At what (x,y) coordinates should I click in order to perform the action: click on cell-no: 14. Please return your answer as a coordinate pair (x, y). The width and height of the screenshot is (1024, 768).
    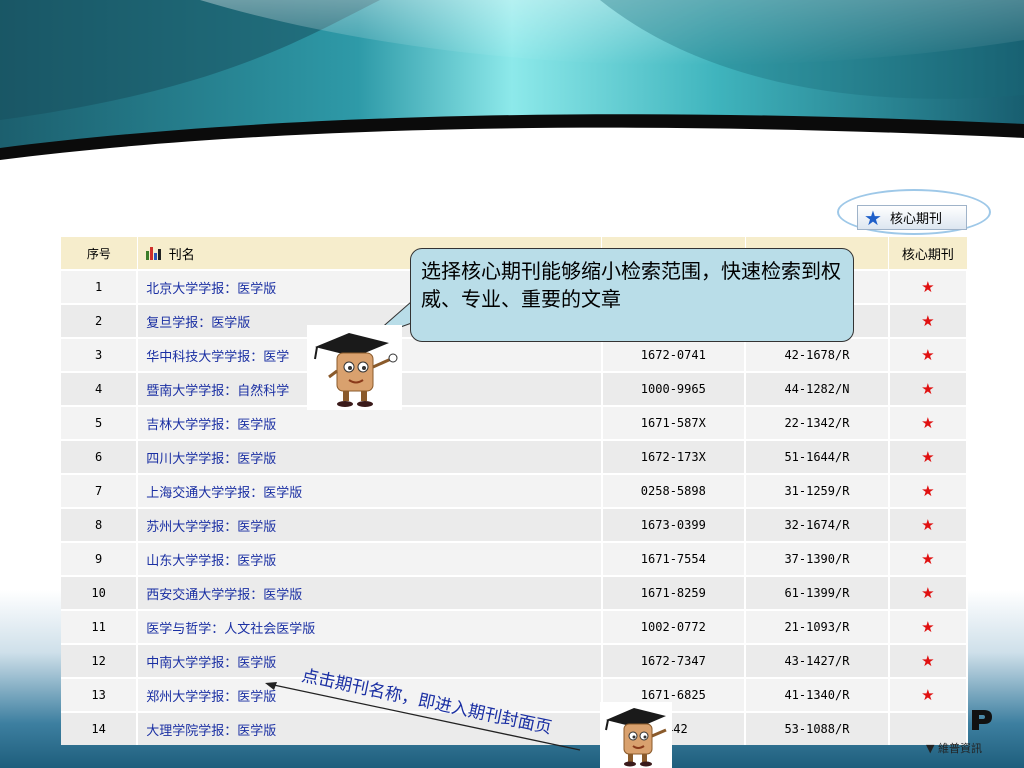
    Looking at the image, I should click on (100, 728).